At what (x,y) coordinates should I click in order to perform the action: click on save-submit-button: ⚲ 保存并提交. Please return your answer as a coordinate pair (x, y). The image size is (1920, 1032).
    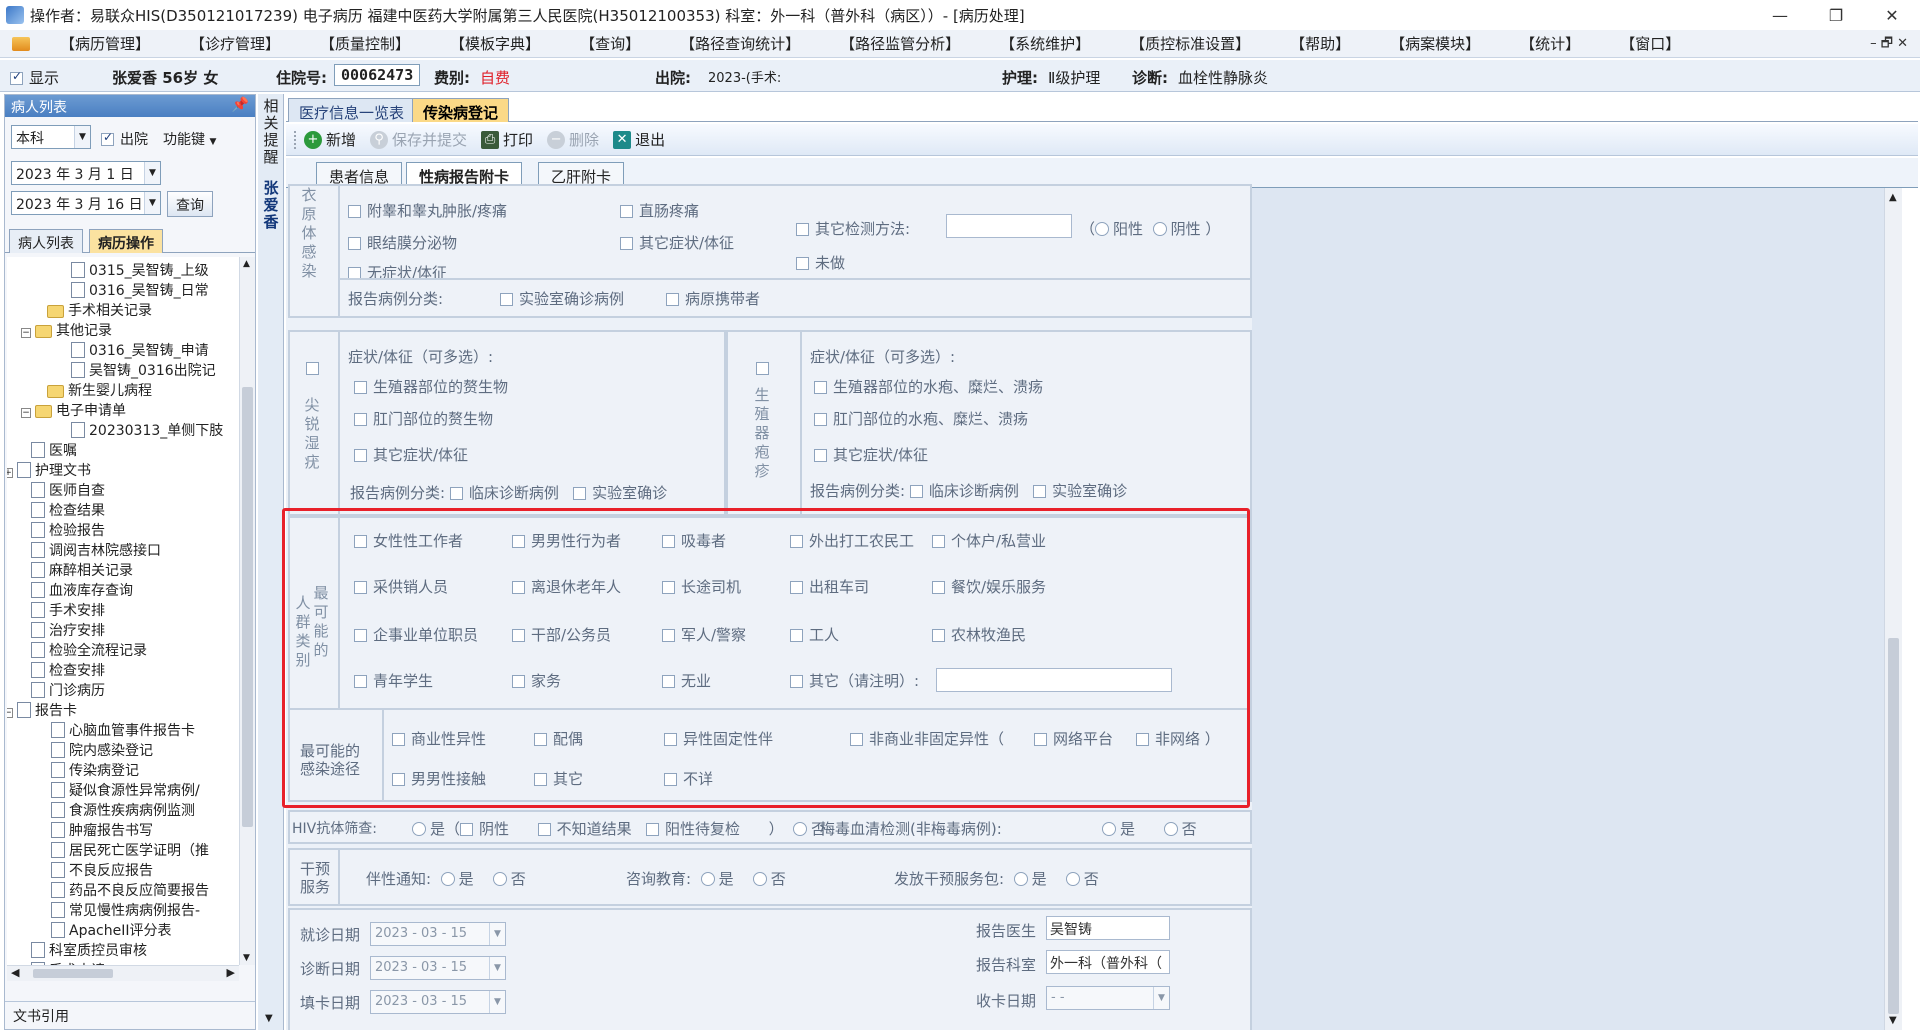
    Looking at the image, I should click on (418, 139).